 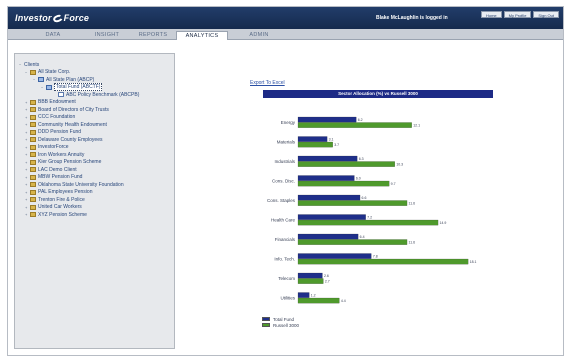 I want to click on legend-label: Total Fund, so click(x=284, y=319).